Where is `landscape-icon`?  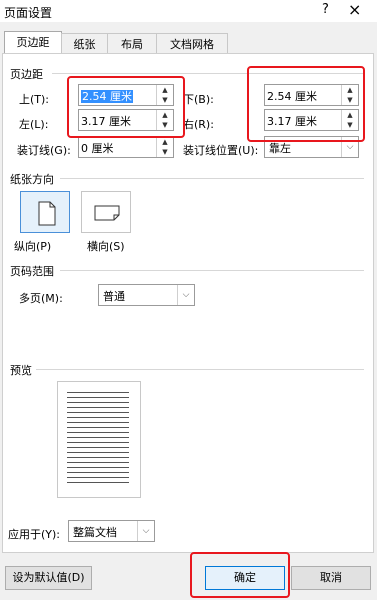
landscape-icon is located at coordinates (107, 213).